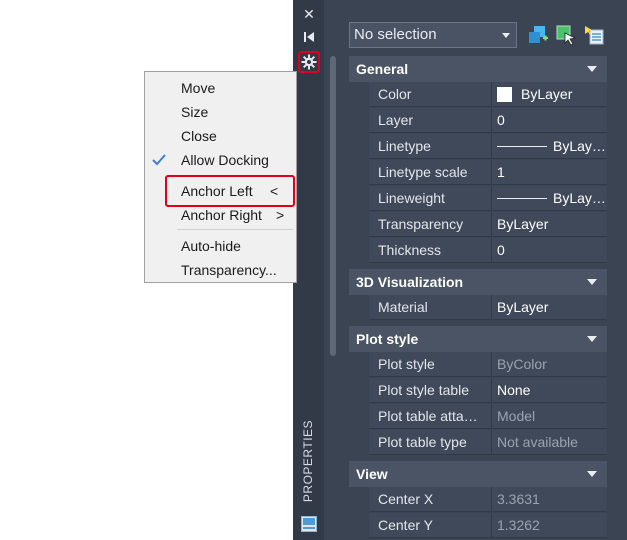 Image resolution: width=627 pixels, height=540 pixels. I want to click on lineweight-preview-icon, so click(522, 198).